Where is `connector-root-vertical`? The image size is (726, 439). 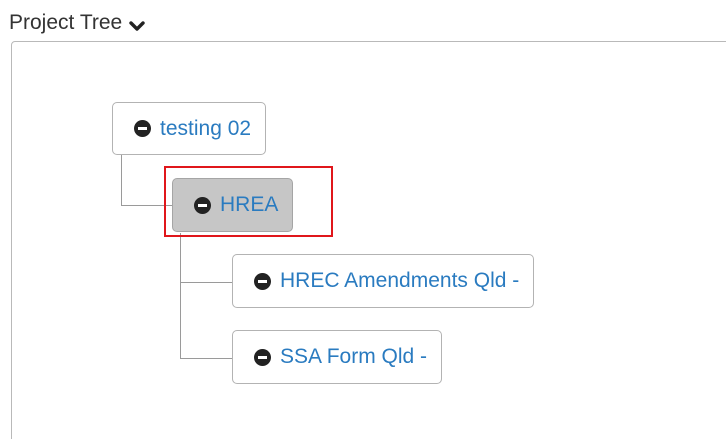 connector-root-vertical is located at coordinates (121, 180).